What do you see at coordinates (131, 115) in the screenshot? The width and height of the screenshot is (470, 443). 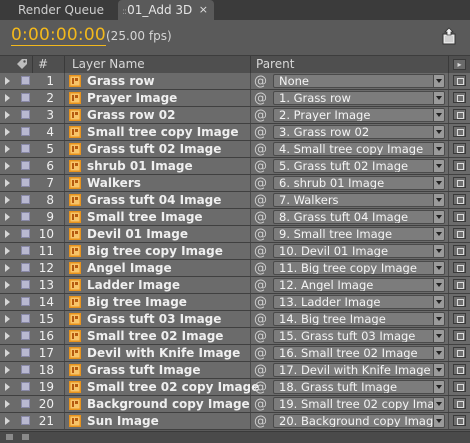 I see `layer-name: Grass row 02` at bounding box center [131, 115].